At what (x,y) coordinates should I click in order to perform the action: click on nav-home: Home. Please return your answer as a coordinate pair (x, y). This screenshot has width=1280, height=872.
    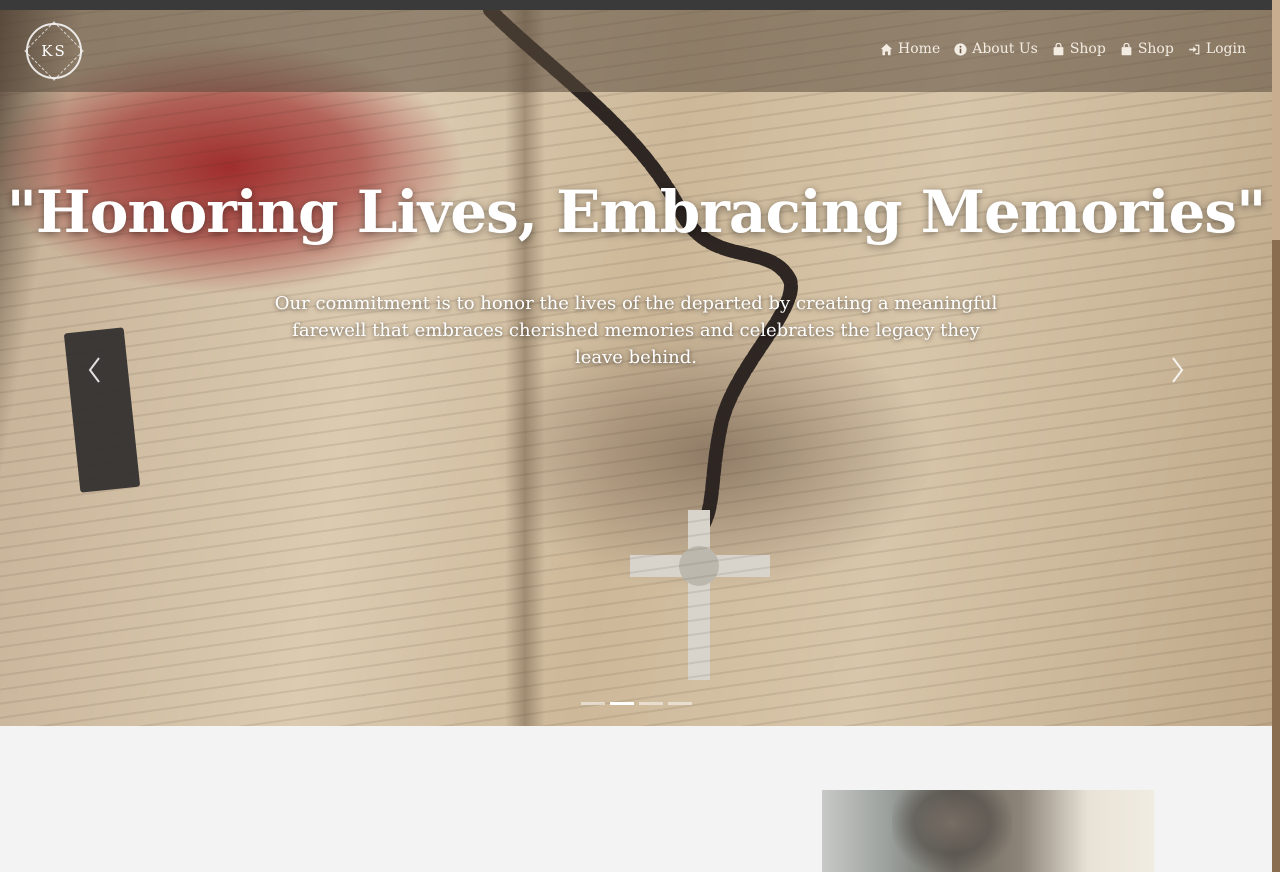
    Looking at the image, I should click on (910, 49).